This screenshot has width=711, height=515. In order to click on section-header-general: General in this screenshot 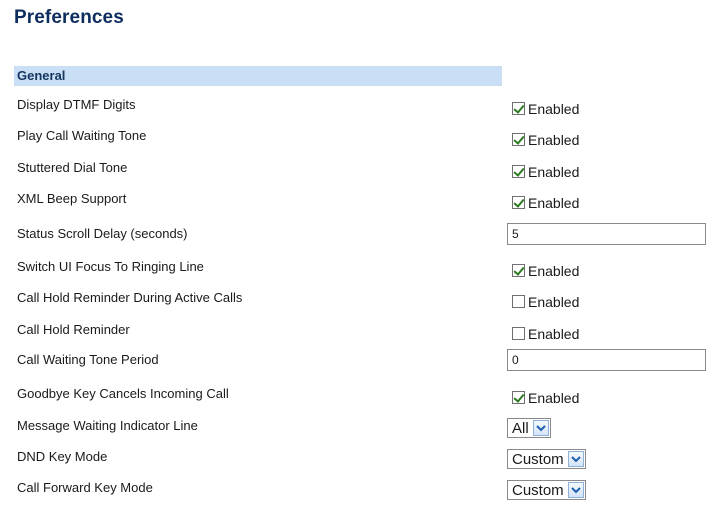, I will do `click(258, 76)`.